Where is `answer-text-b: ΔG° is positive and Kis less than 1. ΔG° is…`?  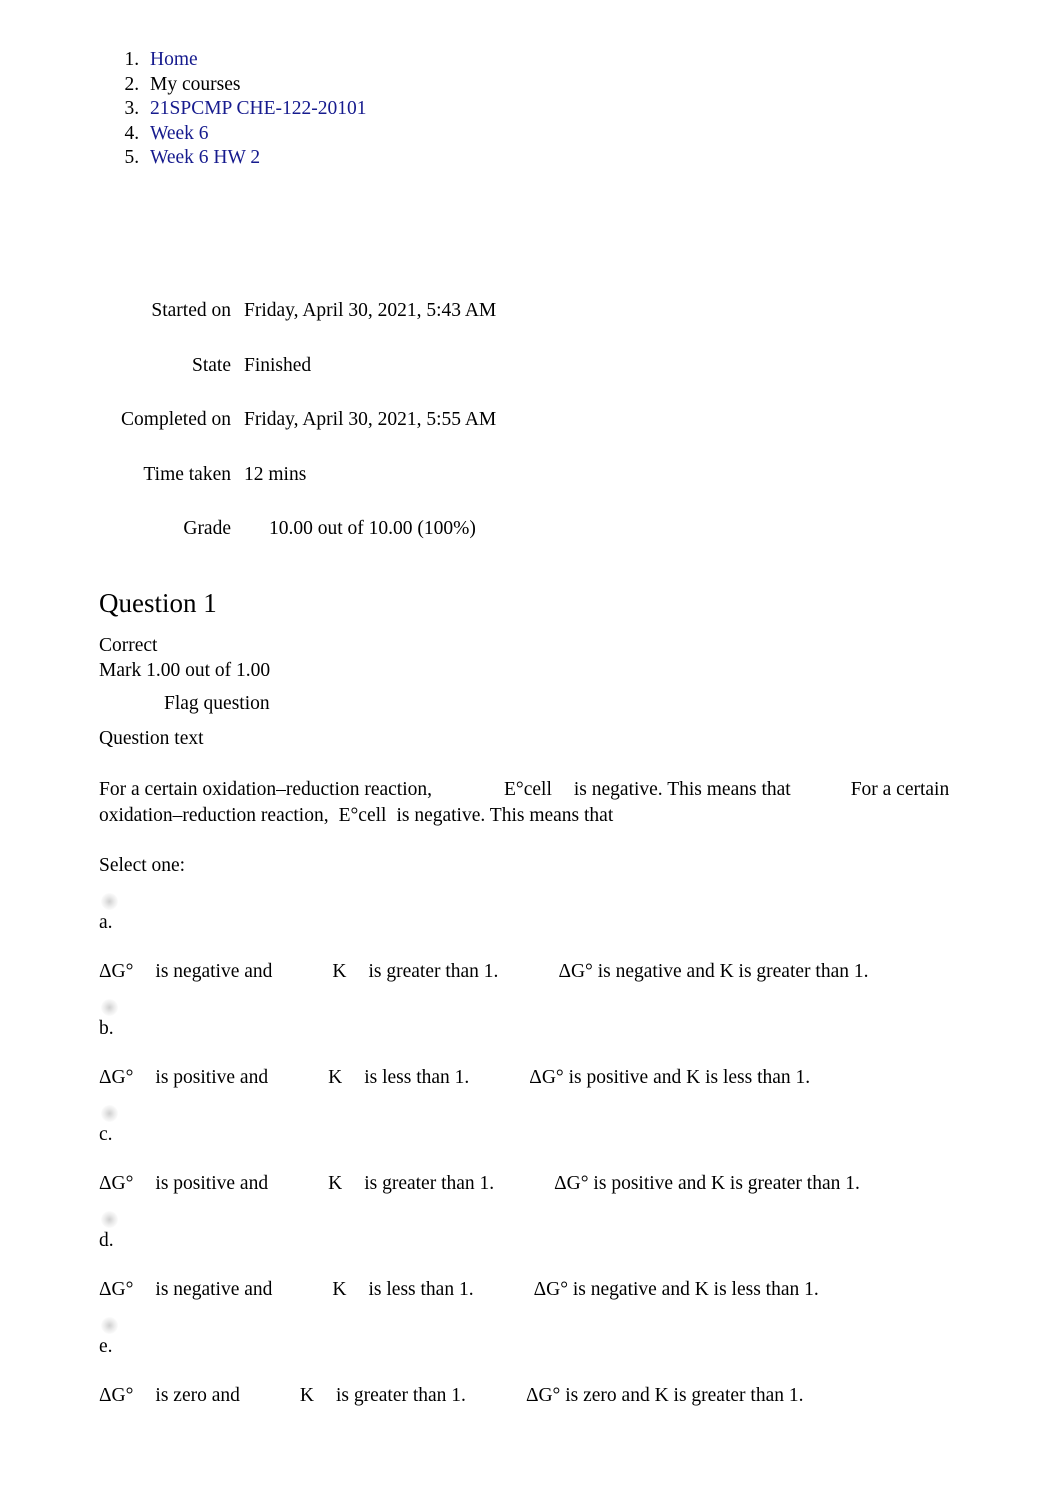 answer-text-b: ΔG° is positive and Kis less than 1. ΔG° is… is located at coordinates (556, 1078).